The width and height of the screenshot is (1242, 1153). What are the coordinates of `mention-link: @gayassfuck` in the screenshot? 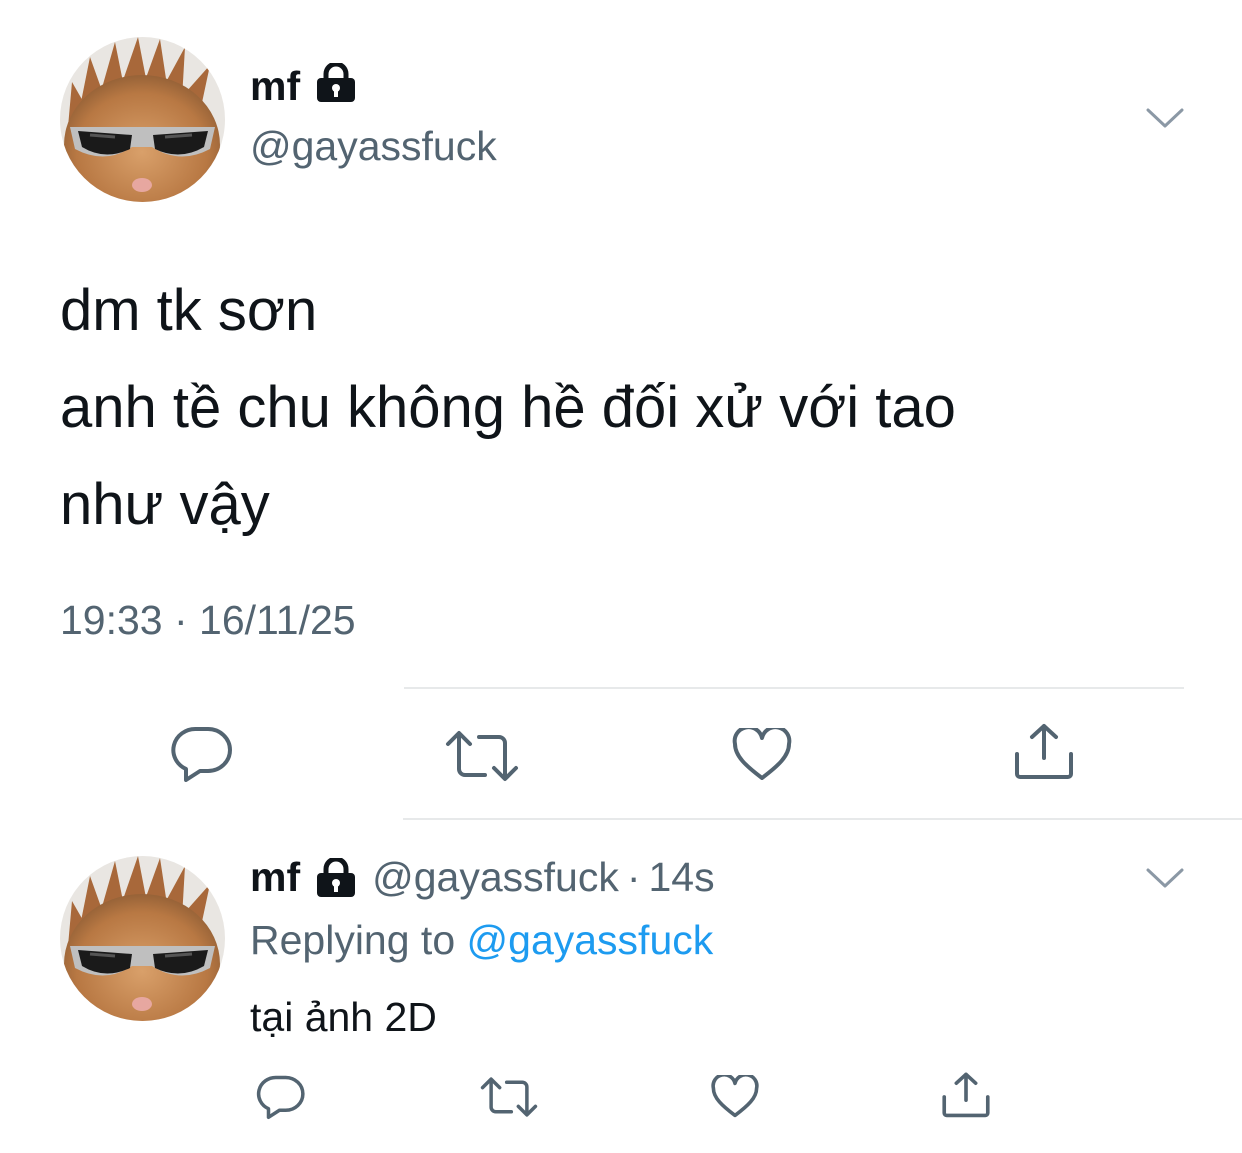 It's located at (590, 940).